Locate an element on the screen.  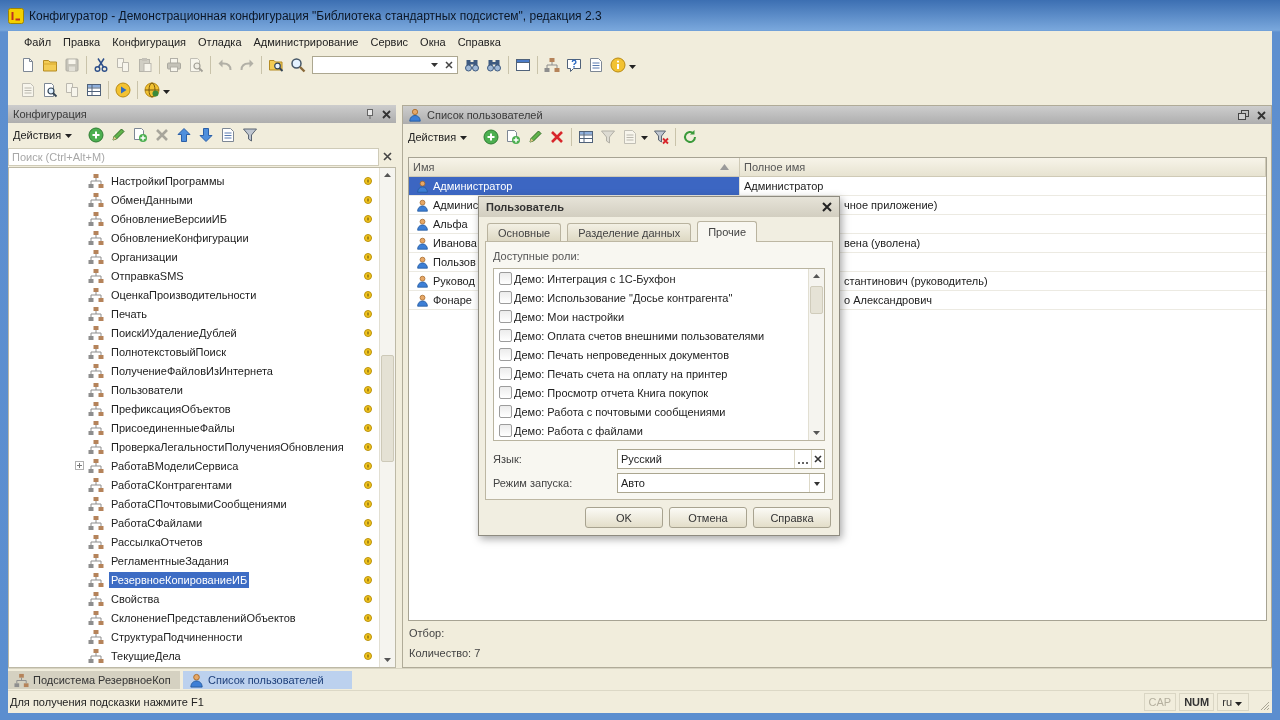
menu-item: Отладка is located at coordinates (220, 42).